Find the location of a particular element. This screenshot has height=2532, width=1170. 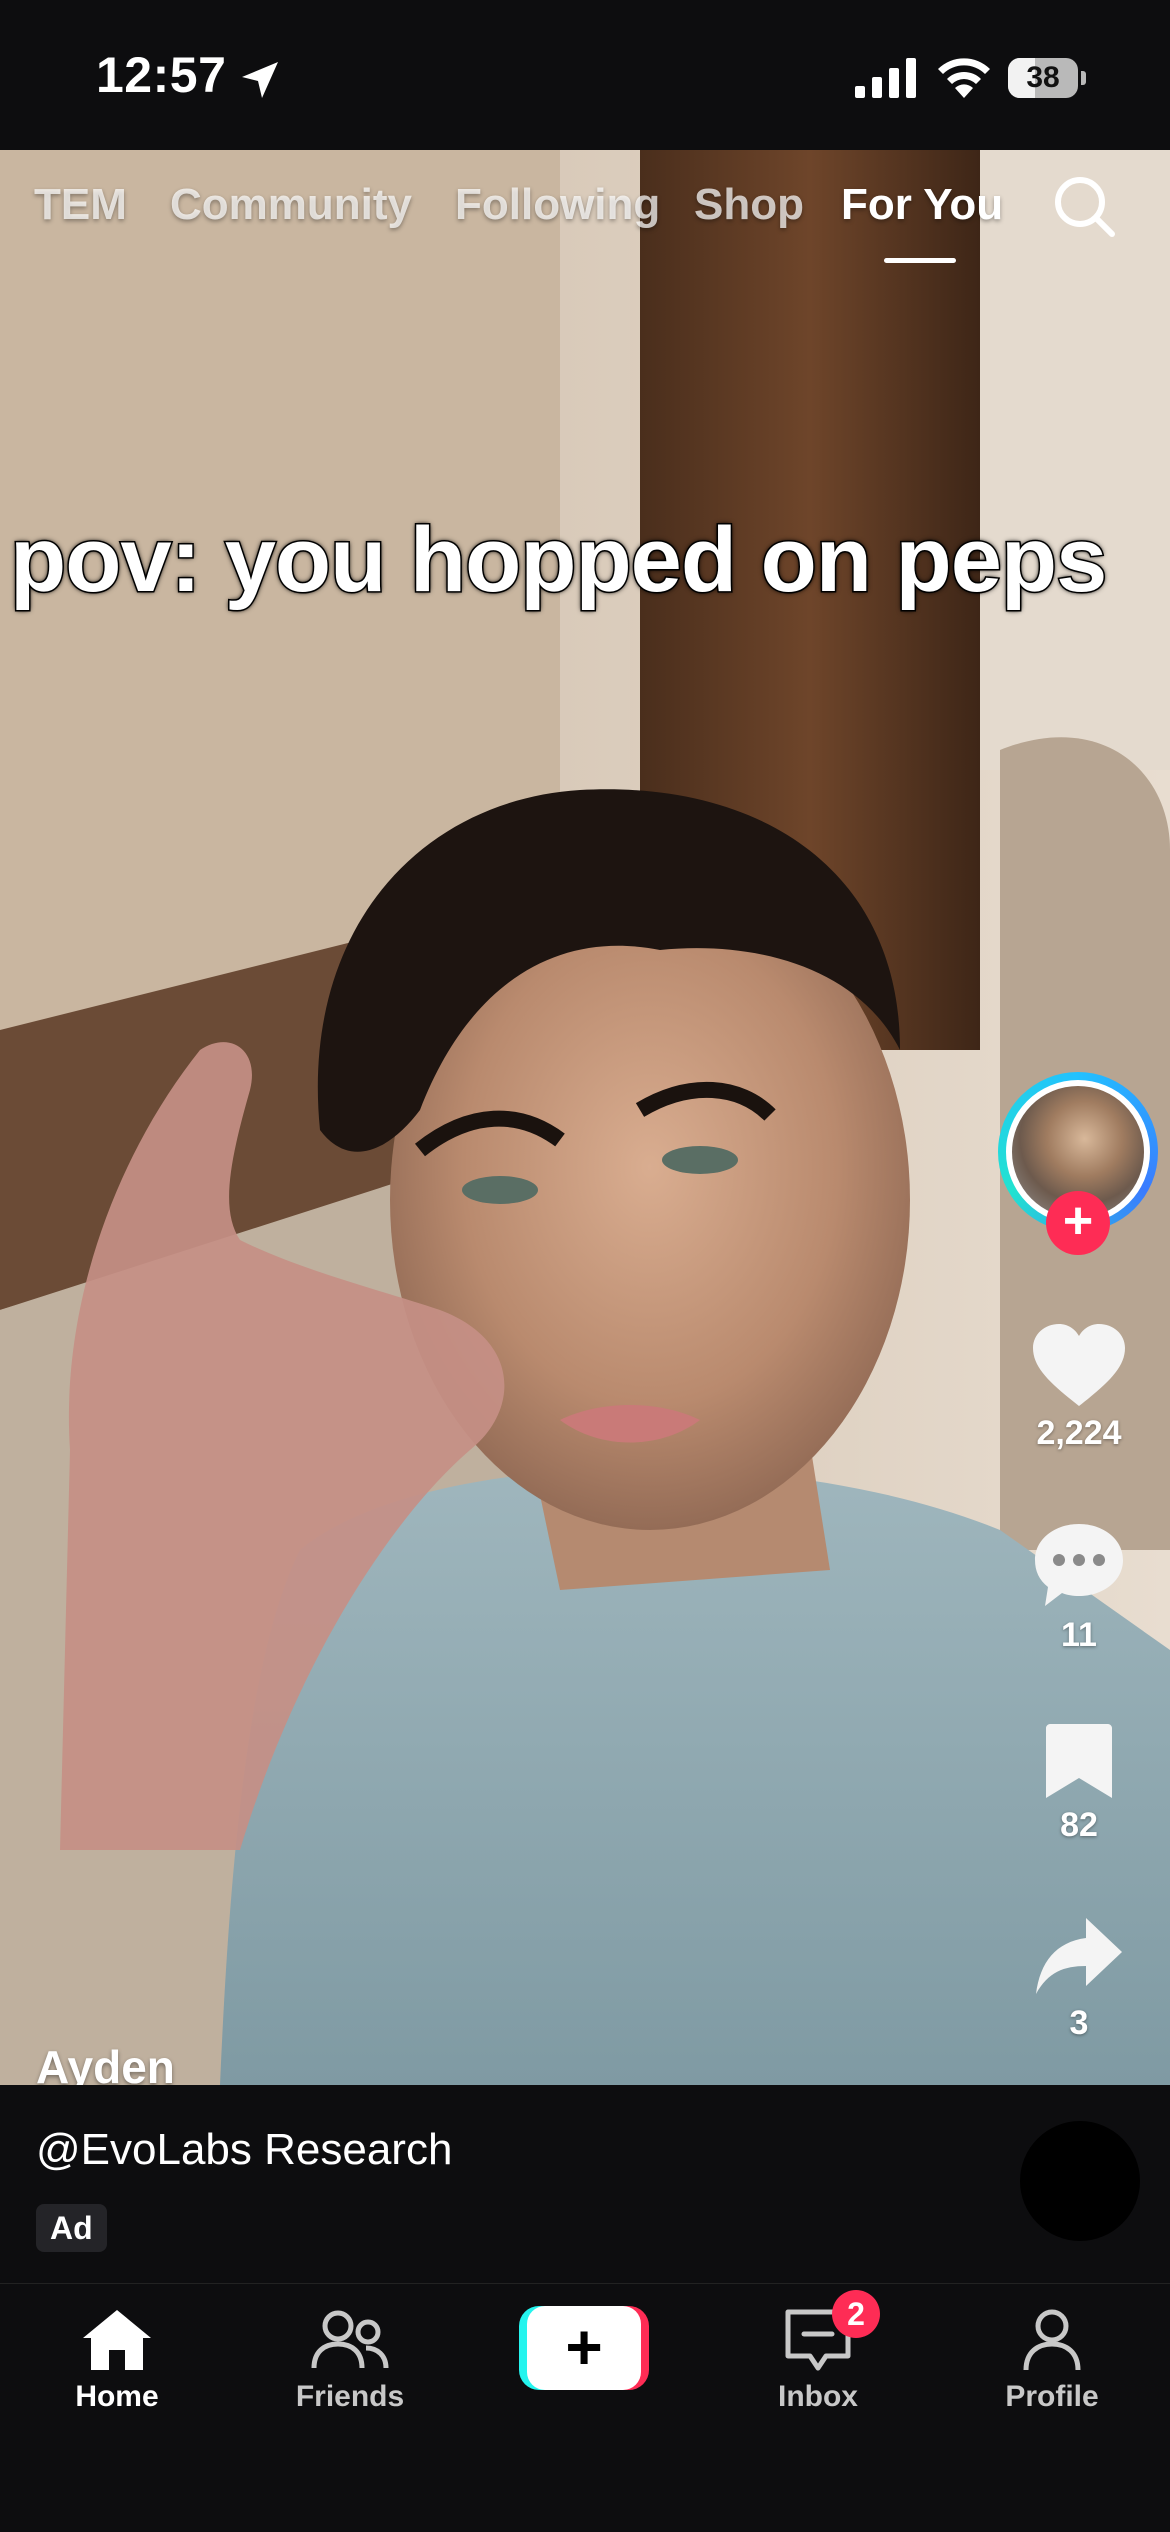

share-icon is located at coordinates (1079, 1956).